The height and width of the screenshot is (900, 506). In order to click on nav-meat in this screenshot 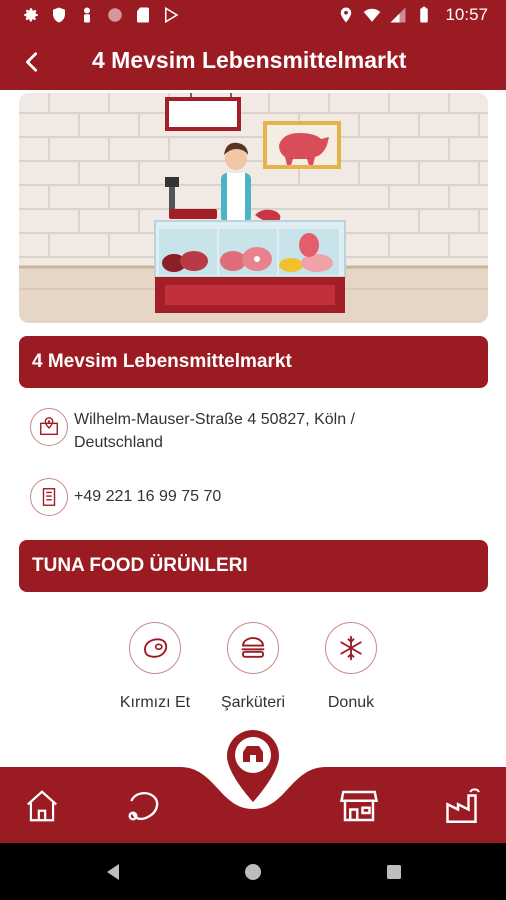, I will do `click(143, 806)`.